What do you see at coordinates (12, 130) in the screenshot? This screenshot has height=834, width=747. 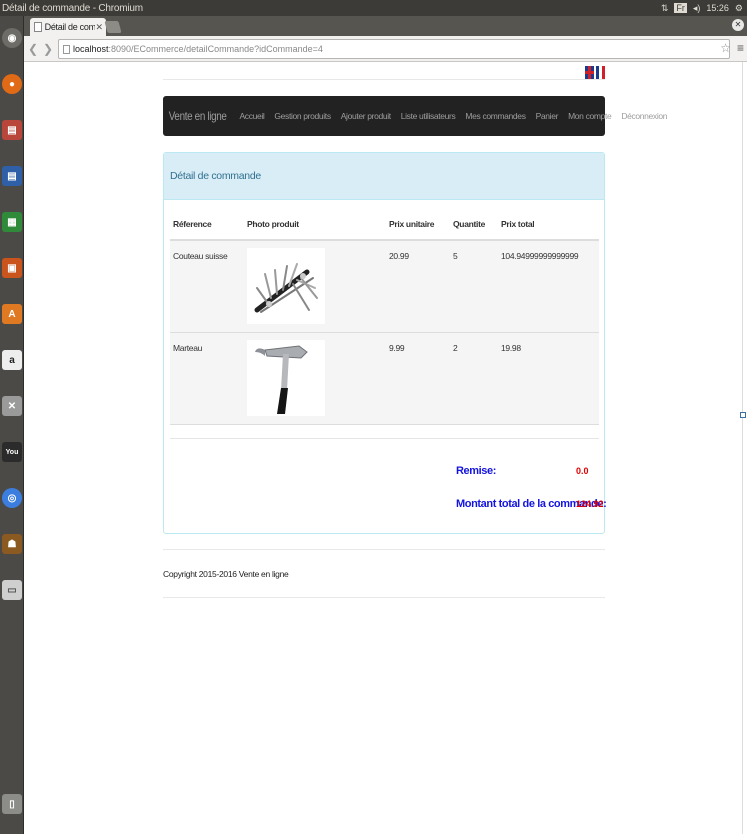 I see `files-icon: ▤` at bounding box center [12, 130].